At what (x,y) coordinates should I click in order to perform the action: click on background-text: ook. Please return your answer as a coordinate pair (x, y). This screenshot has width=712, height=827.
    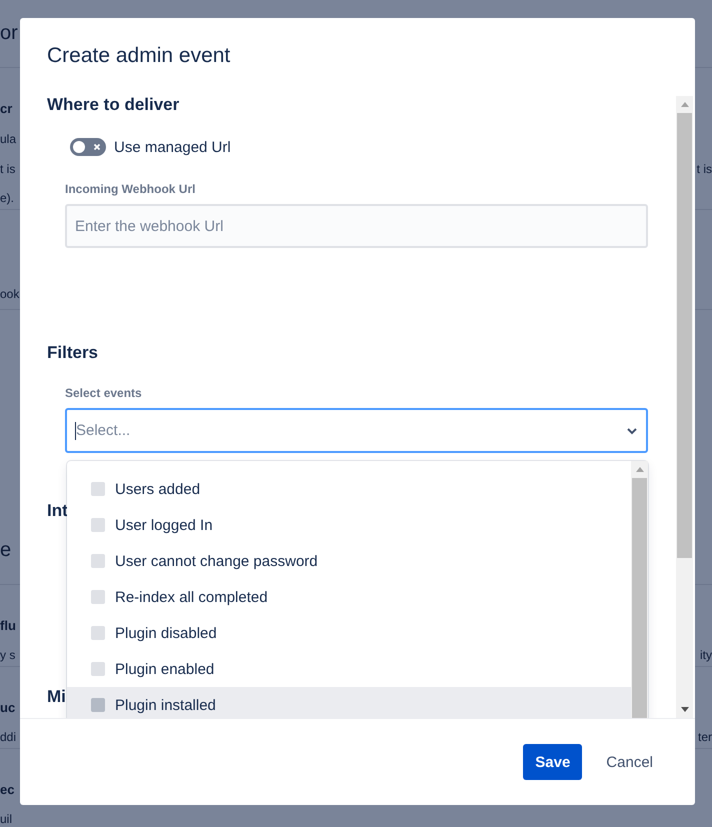
    Looking at the image, I should click on (10, 294).